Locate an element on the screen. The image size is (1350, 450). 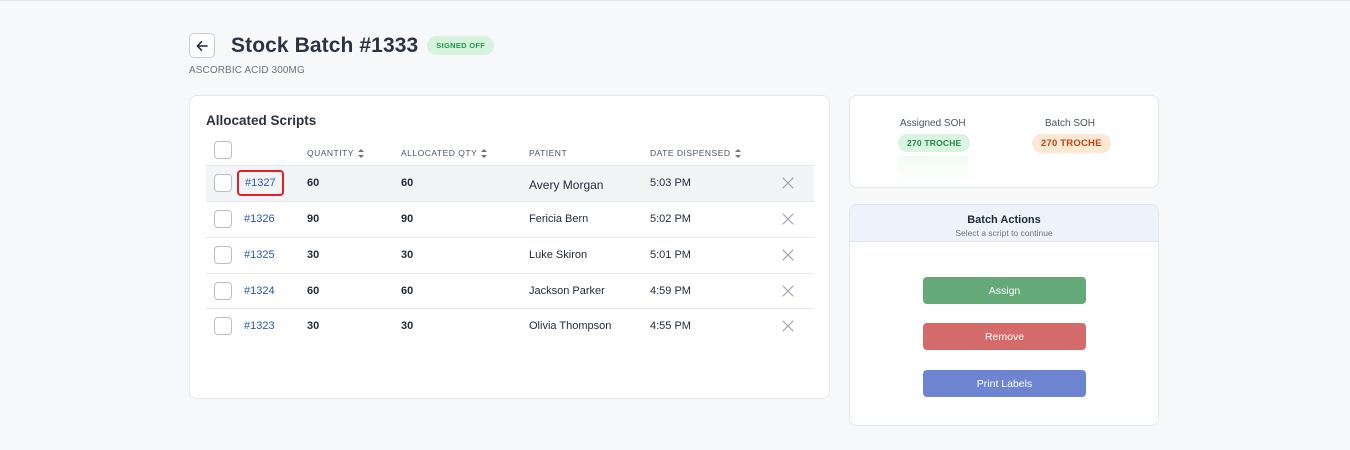
page-header: Stock Batch #1333 SIGNED OFF is located at coordinates (342, 45).